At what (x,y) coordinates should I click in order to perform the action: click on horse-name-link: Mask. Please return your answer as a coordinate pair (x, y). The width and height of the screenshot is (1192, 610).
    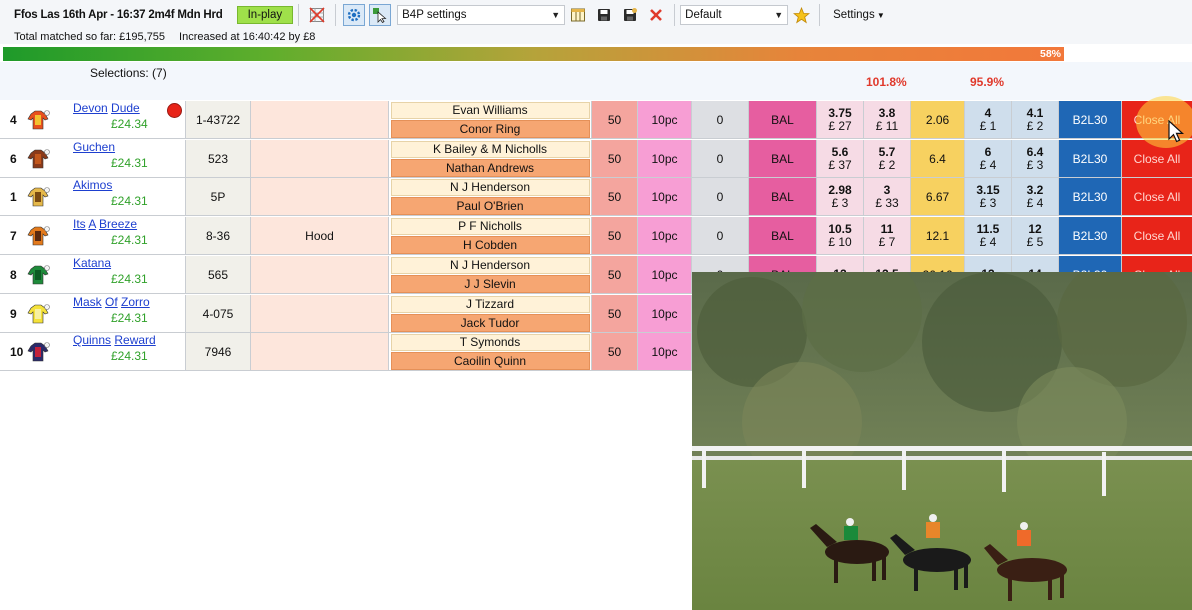
    Looking at the image, I should click on (87, 302).